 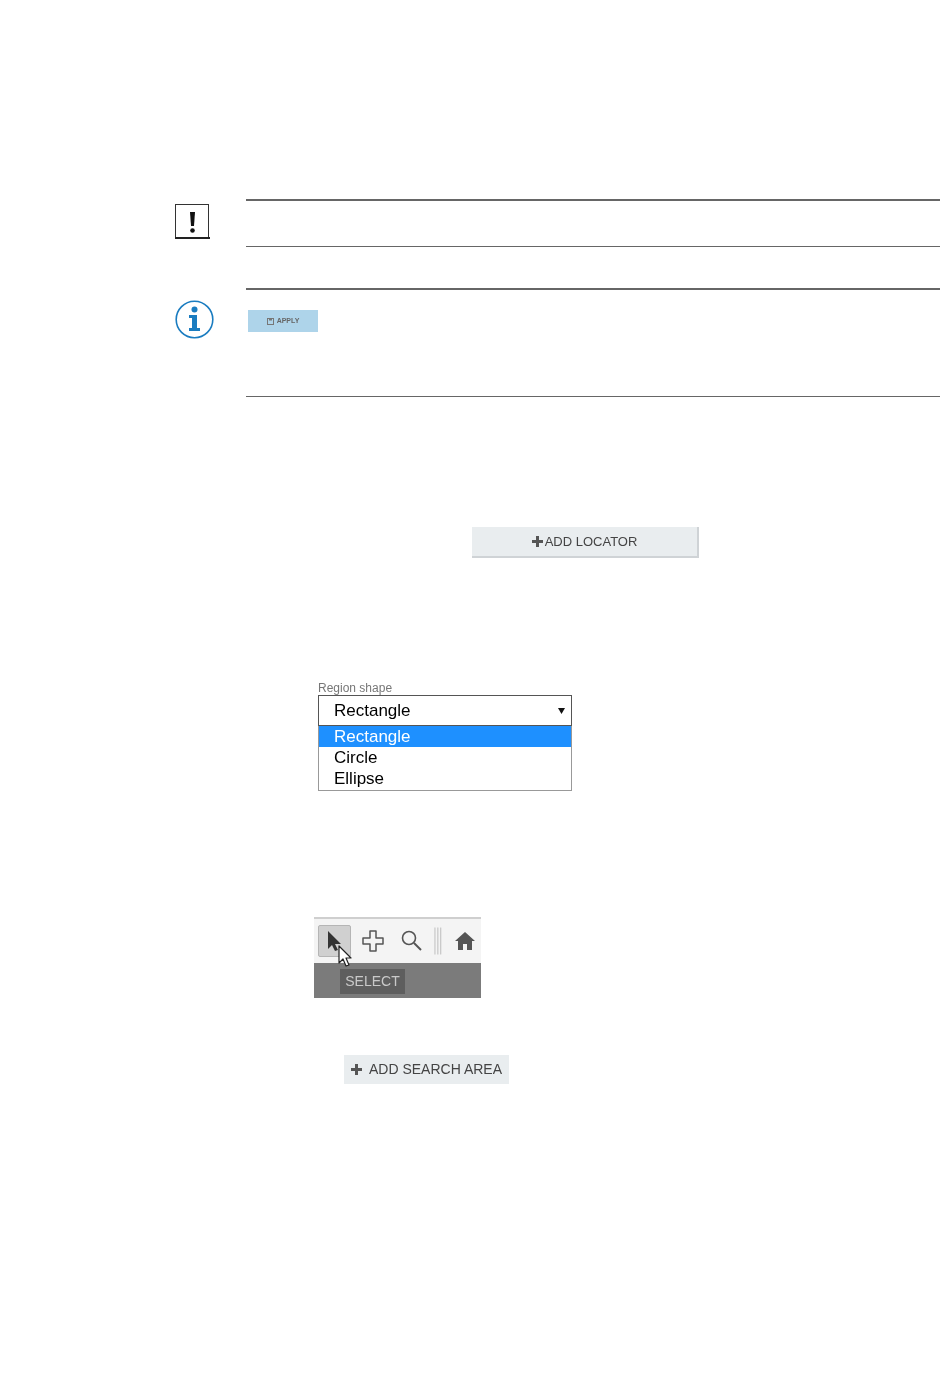 I want to click on save-icon, so click(x=270, y=321).